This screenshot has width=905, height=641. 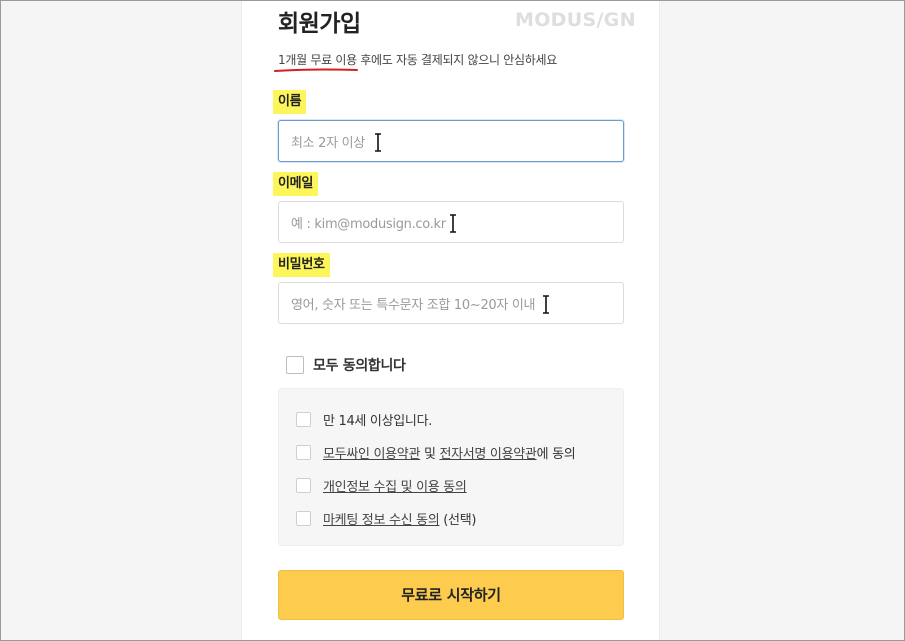 What do you see at coordinates (451, 141) in the screenshot?
I see `name-input: 최소 2자 이상` at bounding box center [451, 141].